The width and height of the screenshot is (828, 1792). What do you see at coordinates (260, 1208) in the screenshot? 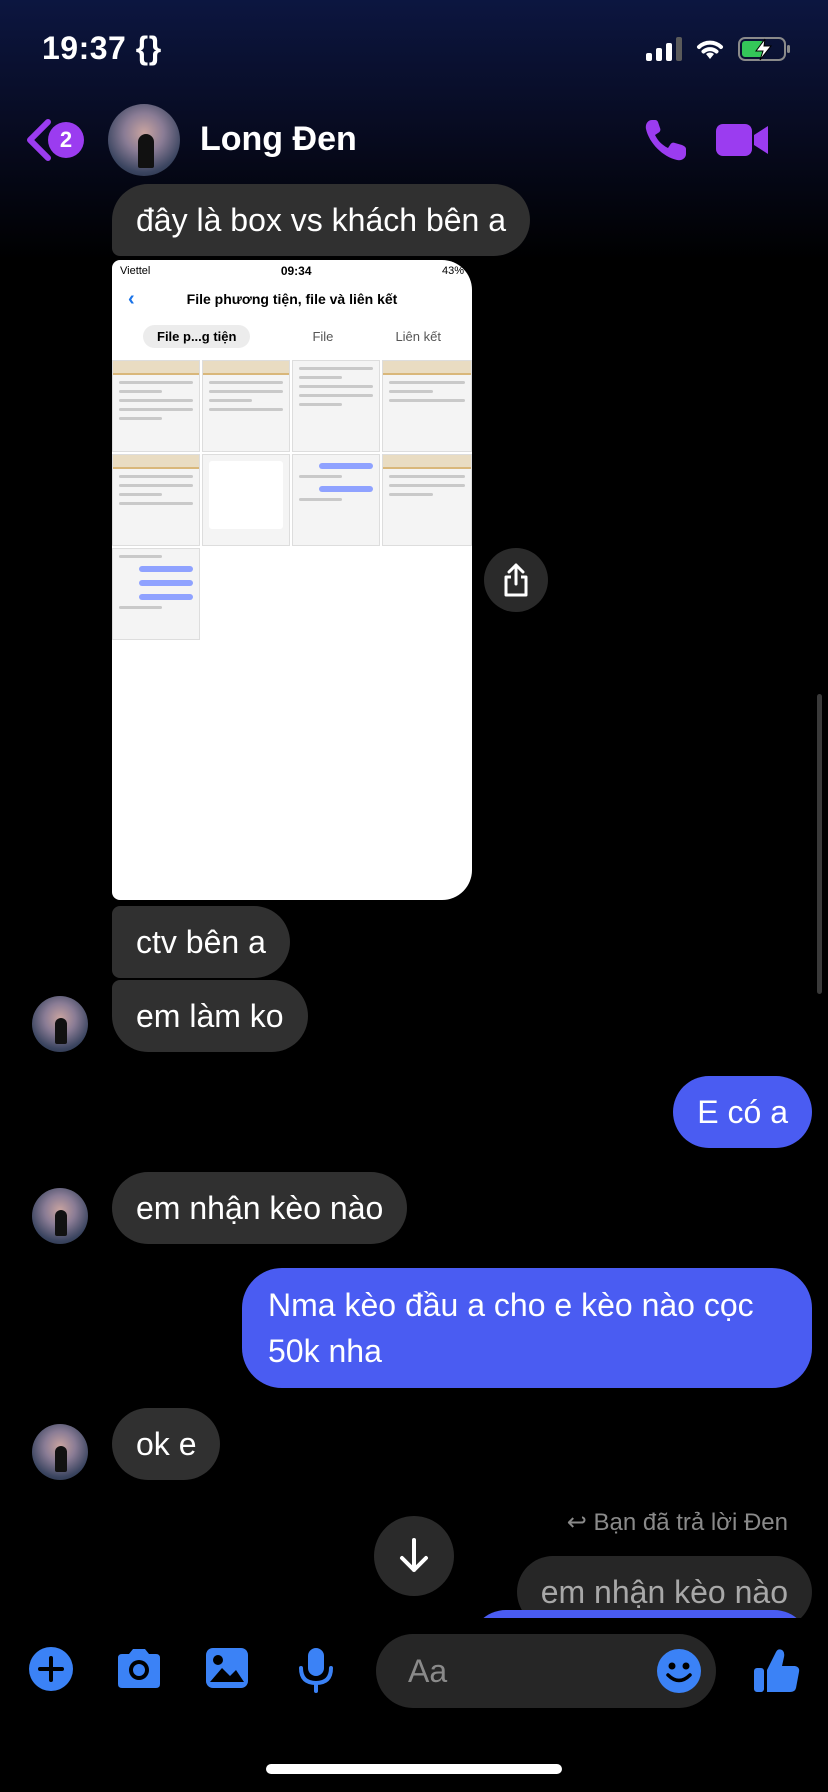
I see `message-incoming: em nhận kèo nào` at bounding box center [260, 1208].